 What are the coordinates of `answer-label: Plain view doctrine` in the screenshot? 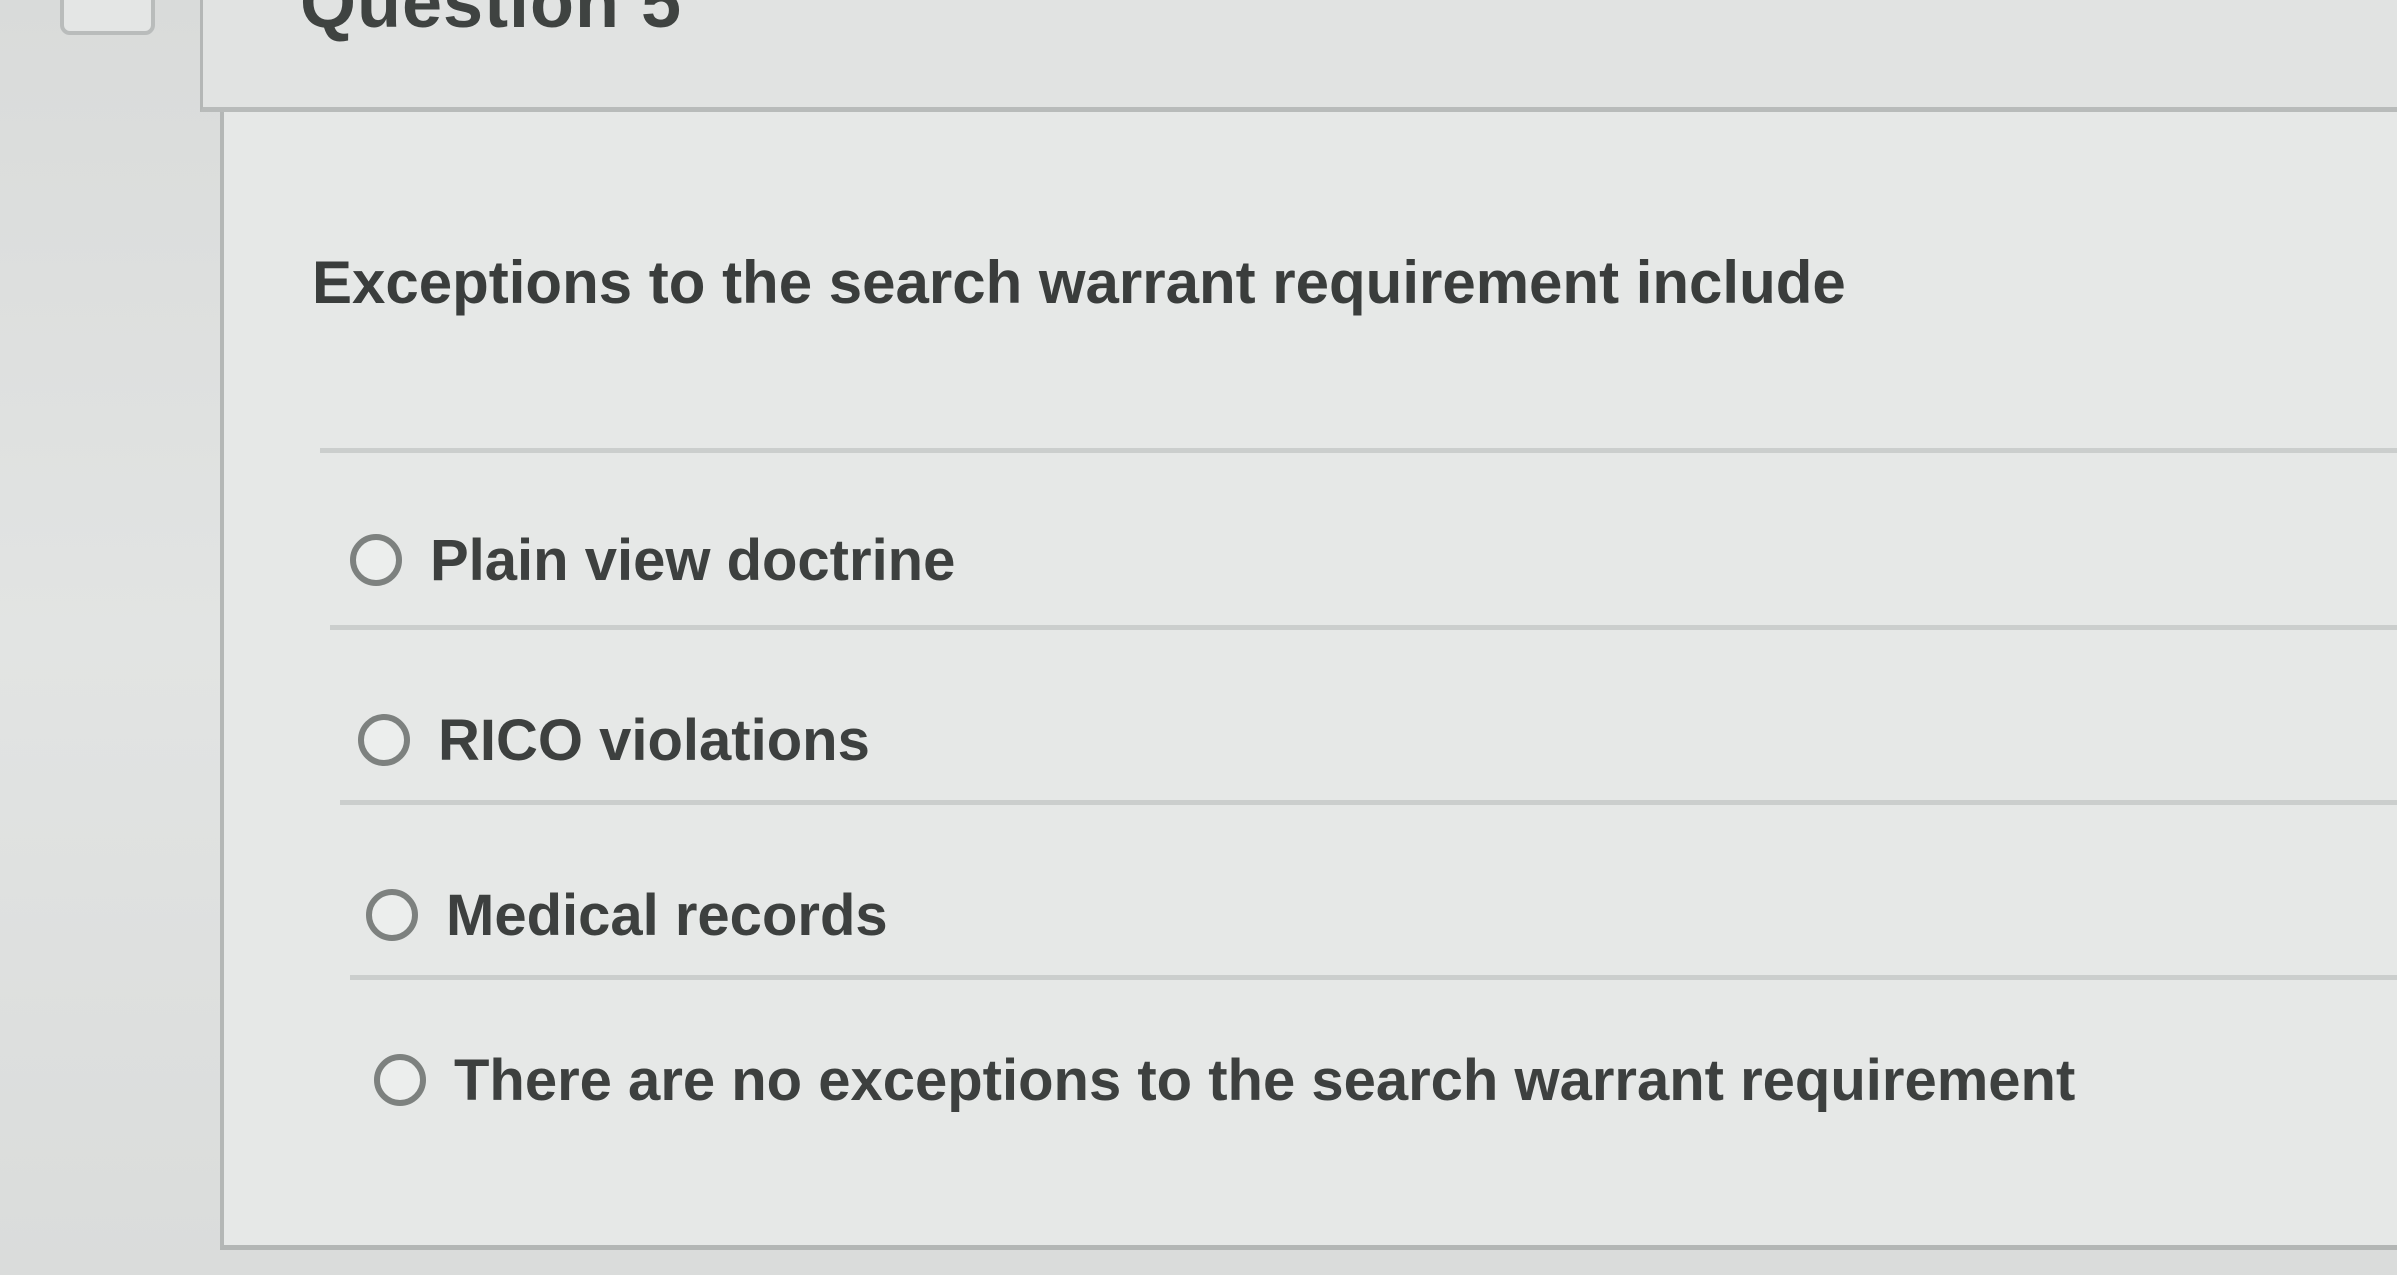 It's located at (693, 560).